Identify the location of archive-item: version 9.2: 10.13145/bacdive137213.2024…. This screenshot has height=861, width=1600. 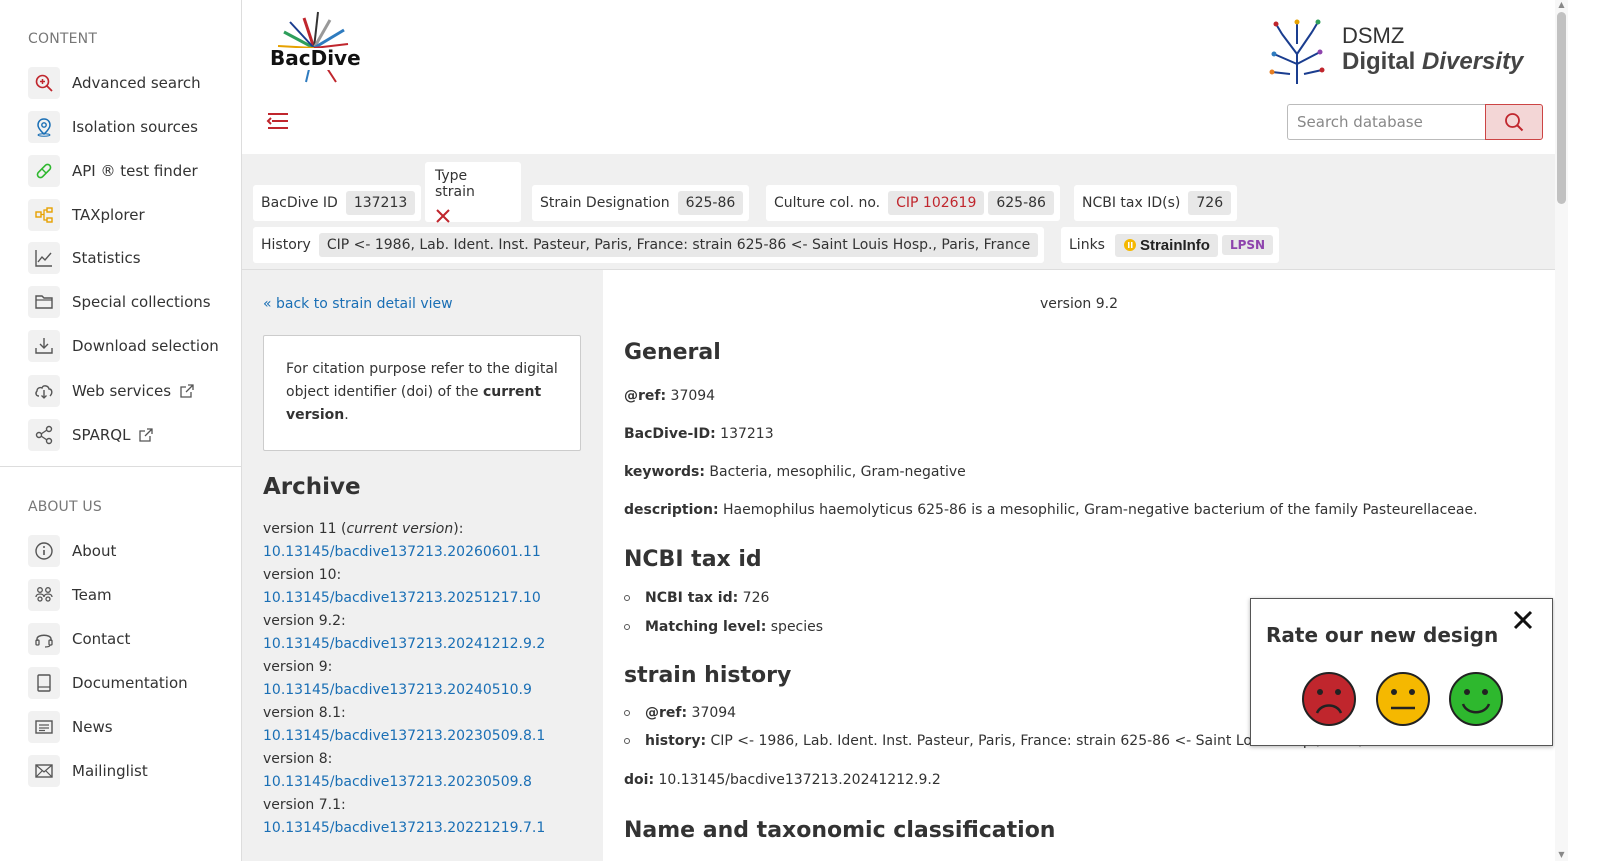
(428, 633).